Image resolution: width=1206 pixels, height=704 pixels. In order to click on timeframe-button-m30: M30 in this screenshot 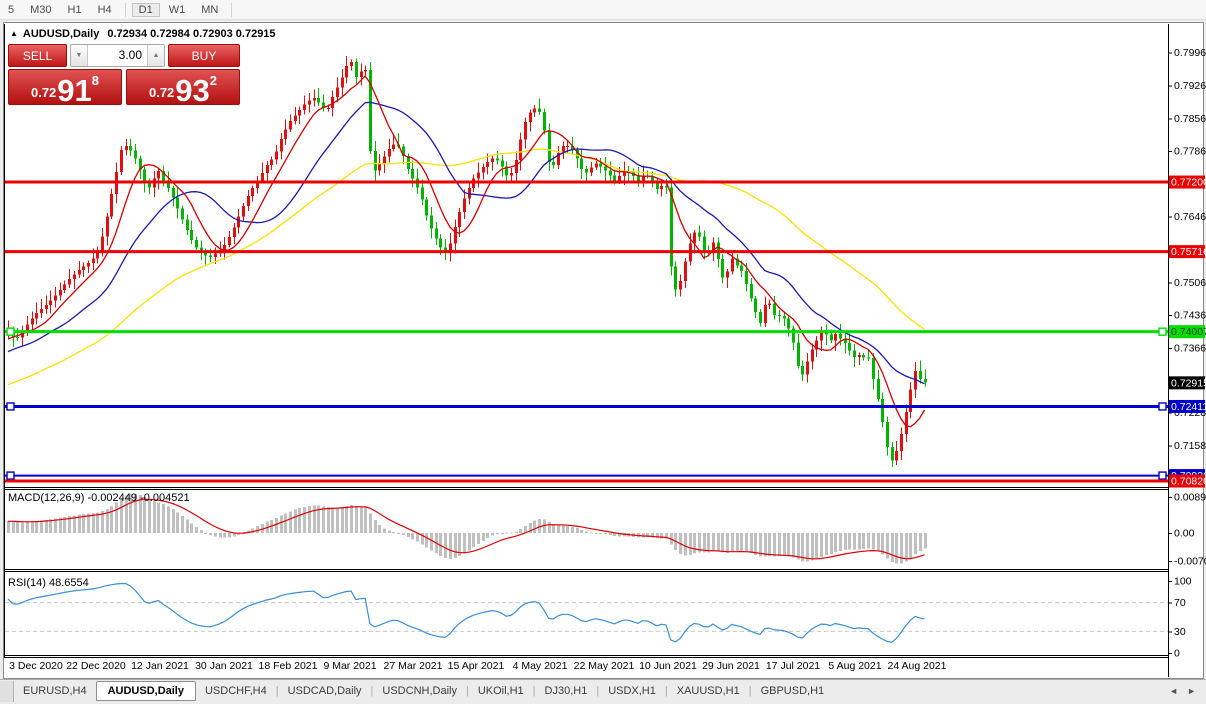, I will do `click(40, 10)`.